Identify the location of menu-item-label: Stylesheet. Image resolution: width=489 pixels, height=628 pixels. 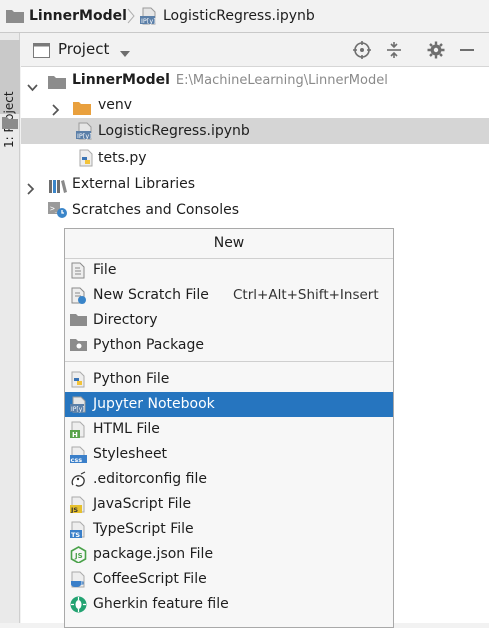
(130, 454).